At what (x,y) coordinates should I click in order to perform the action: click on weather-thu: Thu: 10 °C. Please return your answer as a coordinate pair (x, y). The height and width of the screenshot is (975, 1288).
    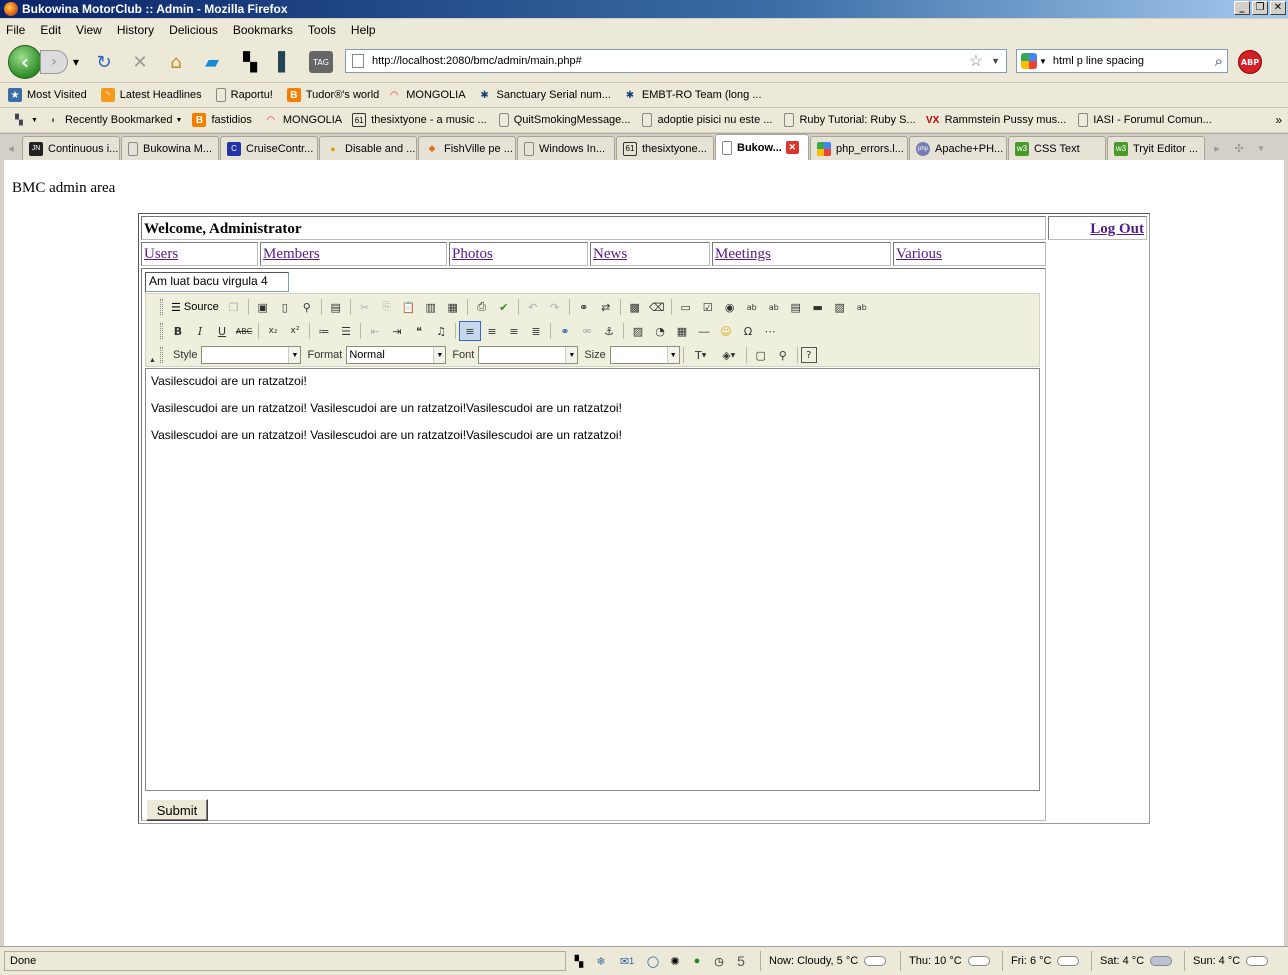
    Looking at the image, I should click on (945, 961).